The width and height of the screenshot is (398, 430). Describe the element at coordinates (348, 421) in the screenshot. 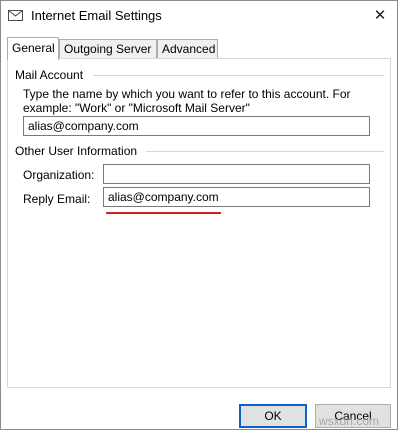

I see `watermark-text: wsxdn.com` at that location.